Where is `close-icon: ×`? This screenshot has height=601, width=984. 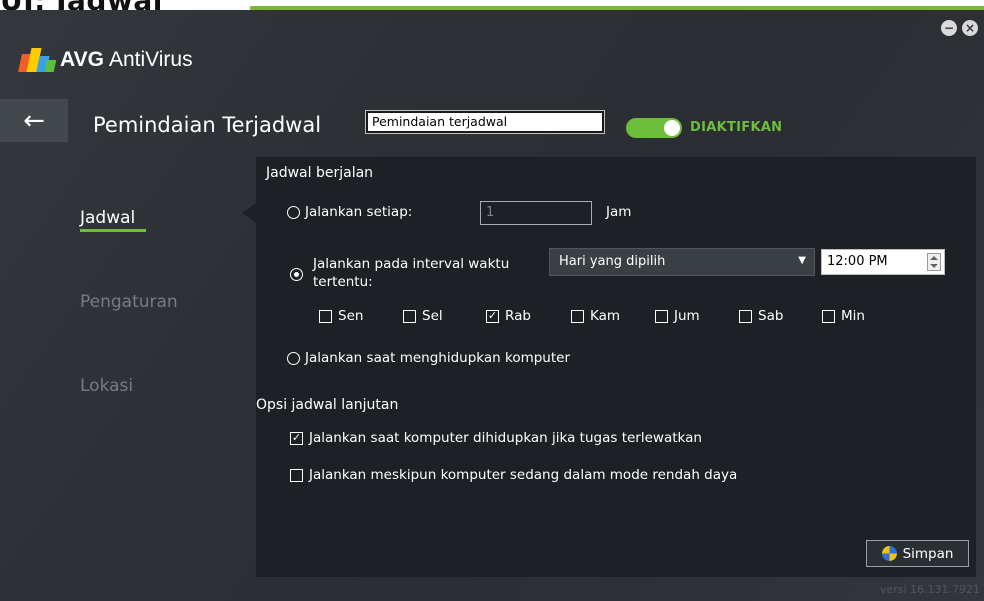 close-icon: × is located at coordinates (970, 28).